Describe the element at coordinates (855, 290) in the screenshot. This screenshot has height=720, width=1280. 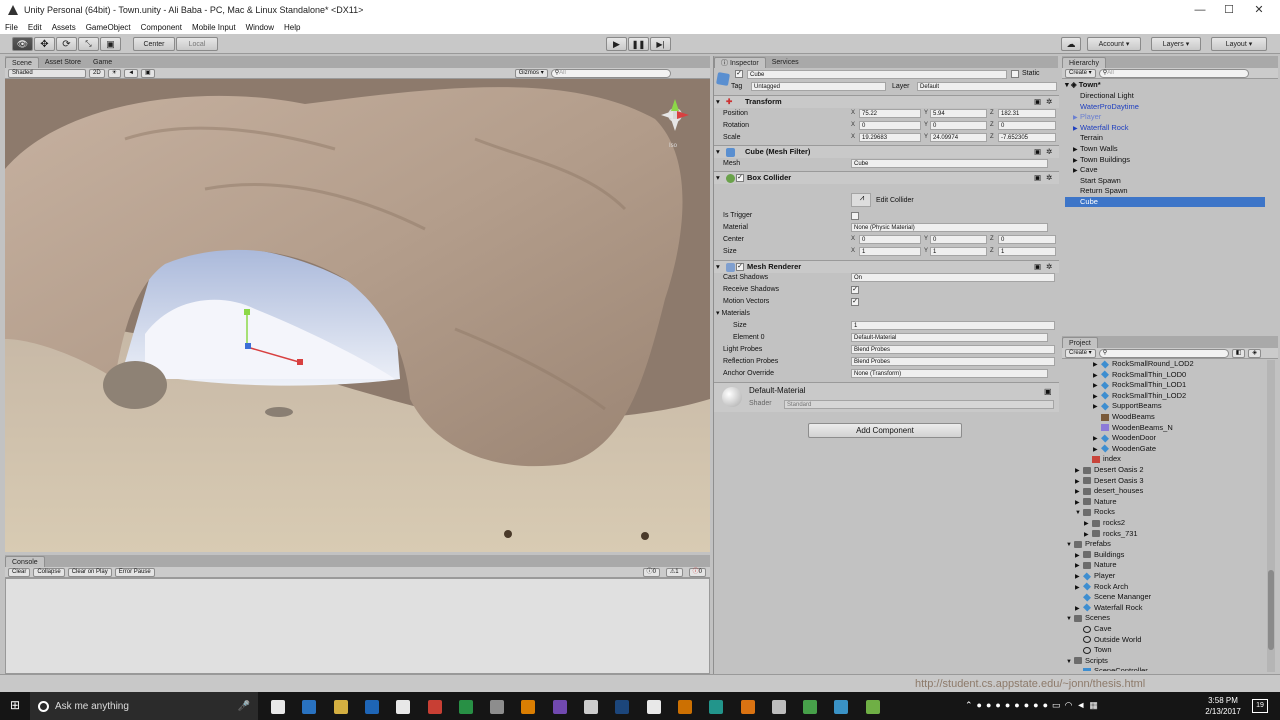
I see `receive-shadows-checkbox: ✓` at that location.